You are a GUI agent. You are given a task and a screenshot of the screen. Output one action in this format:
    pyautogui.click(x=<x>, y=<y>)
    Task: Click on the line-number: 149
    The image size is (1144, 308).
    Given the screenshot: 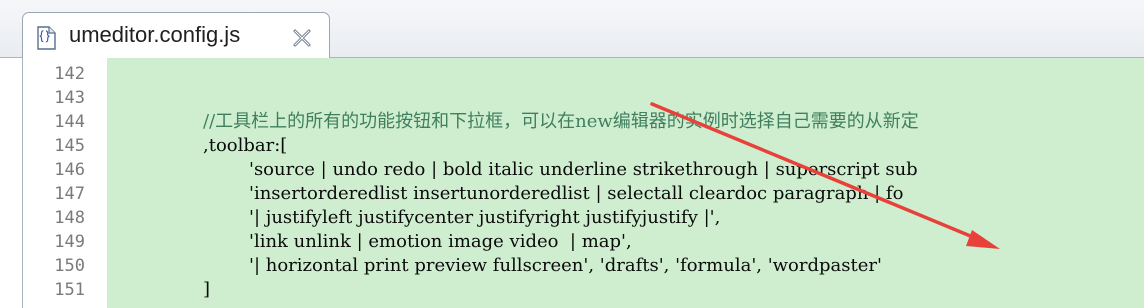 What is the action you would take?
    pyautogui.click(x=69, y=242)
    